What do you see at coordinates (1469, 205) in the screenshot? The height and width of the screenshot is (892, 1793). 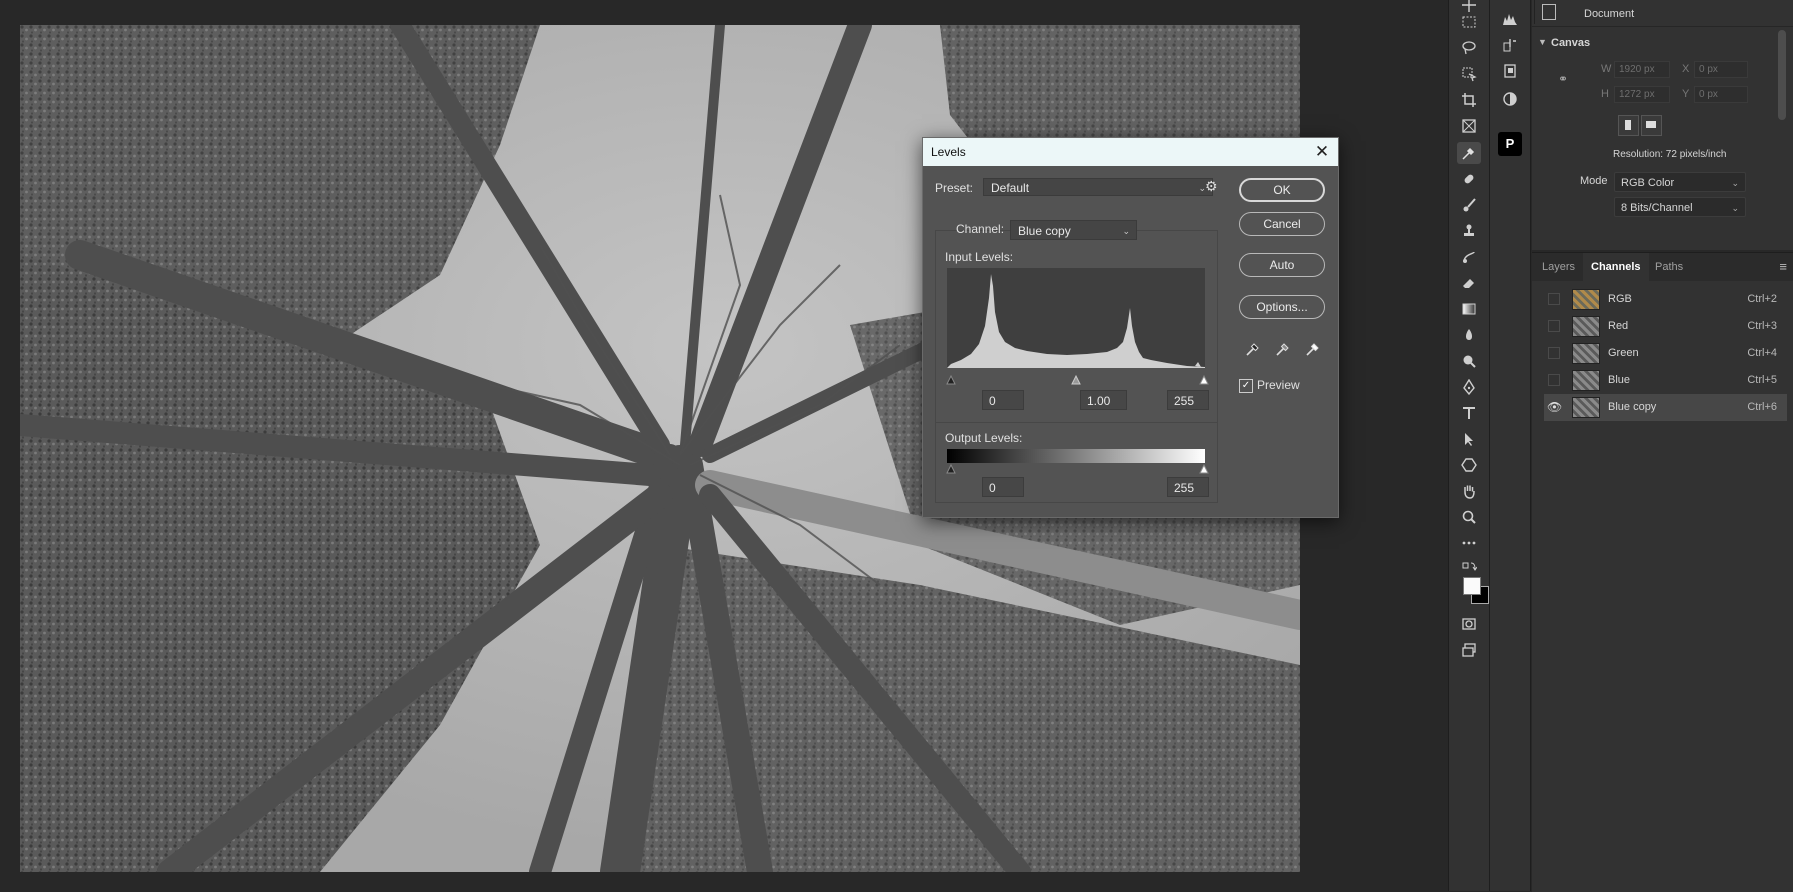 I see `brush-tool-icon` at bounding box center [1469, 205].